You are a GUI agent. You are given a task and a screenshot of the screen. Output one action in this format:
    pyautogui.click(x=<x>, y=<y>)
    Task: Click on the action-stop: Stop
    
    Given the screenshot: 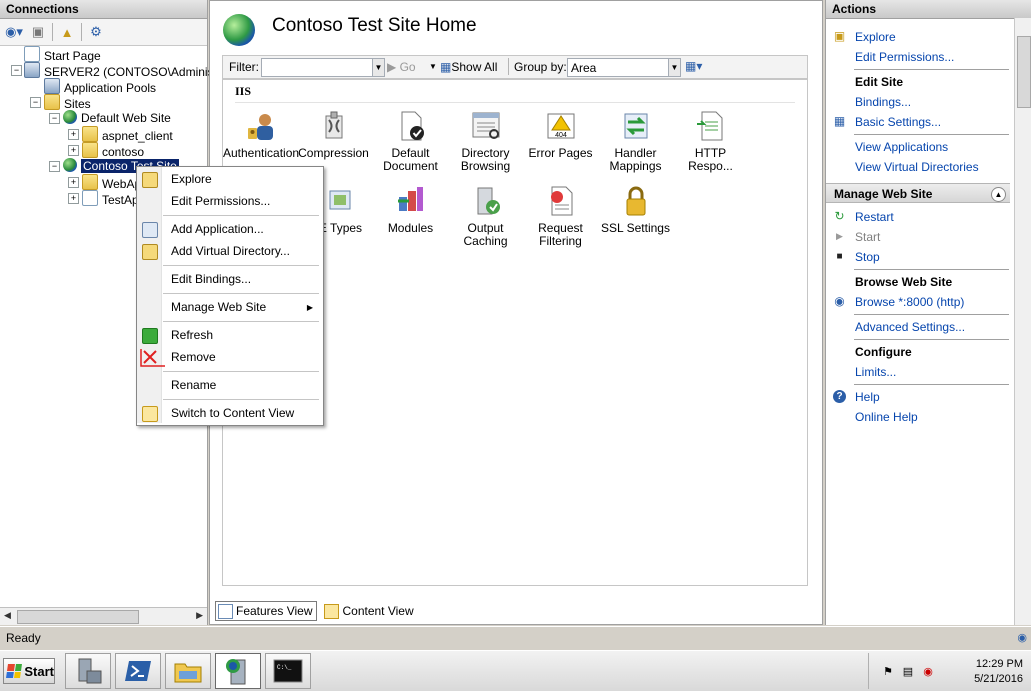 What is the action you would take?
    pyautogui.click(x=867, y=257)
    